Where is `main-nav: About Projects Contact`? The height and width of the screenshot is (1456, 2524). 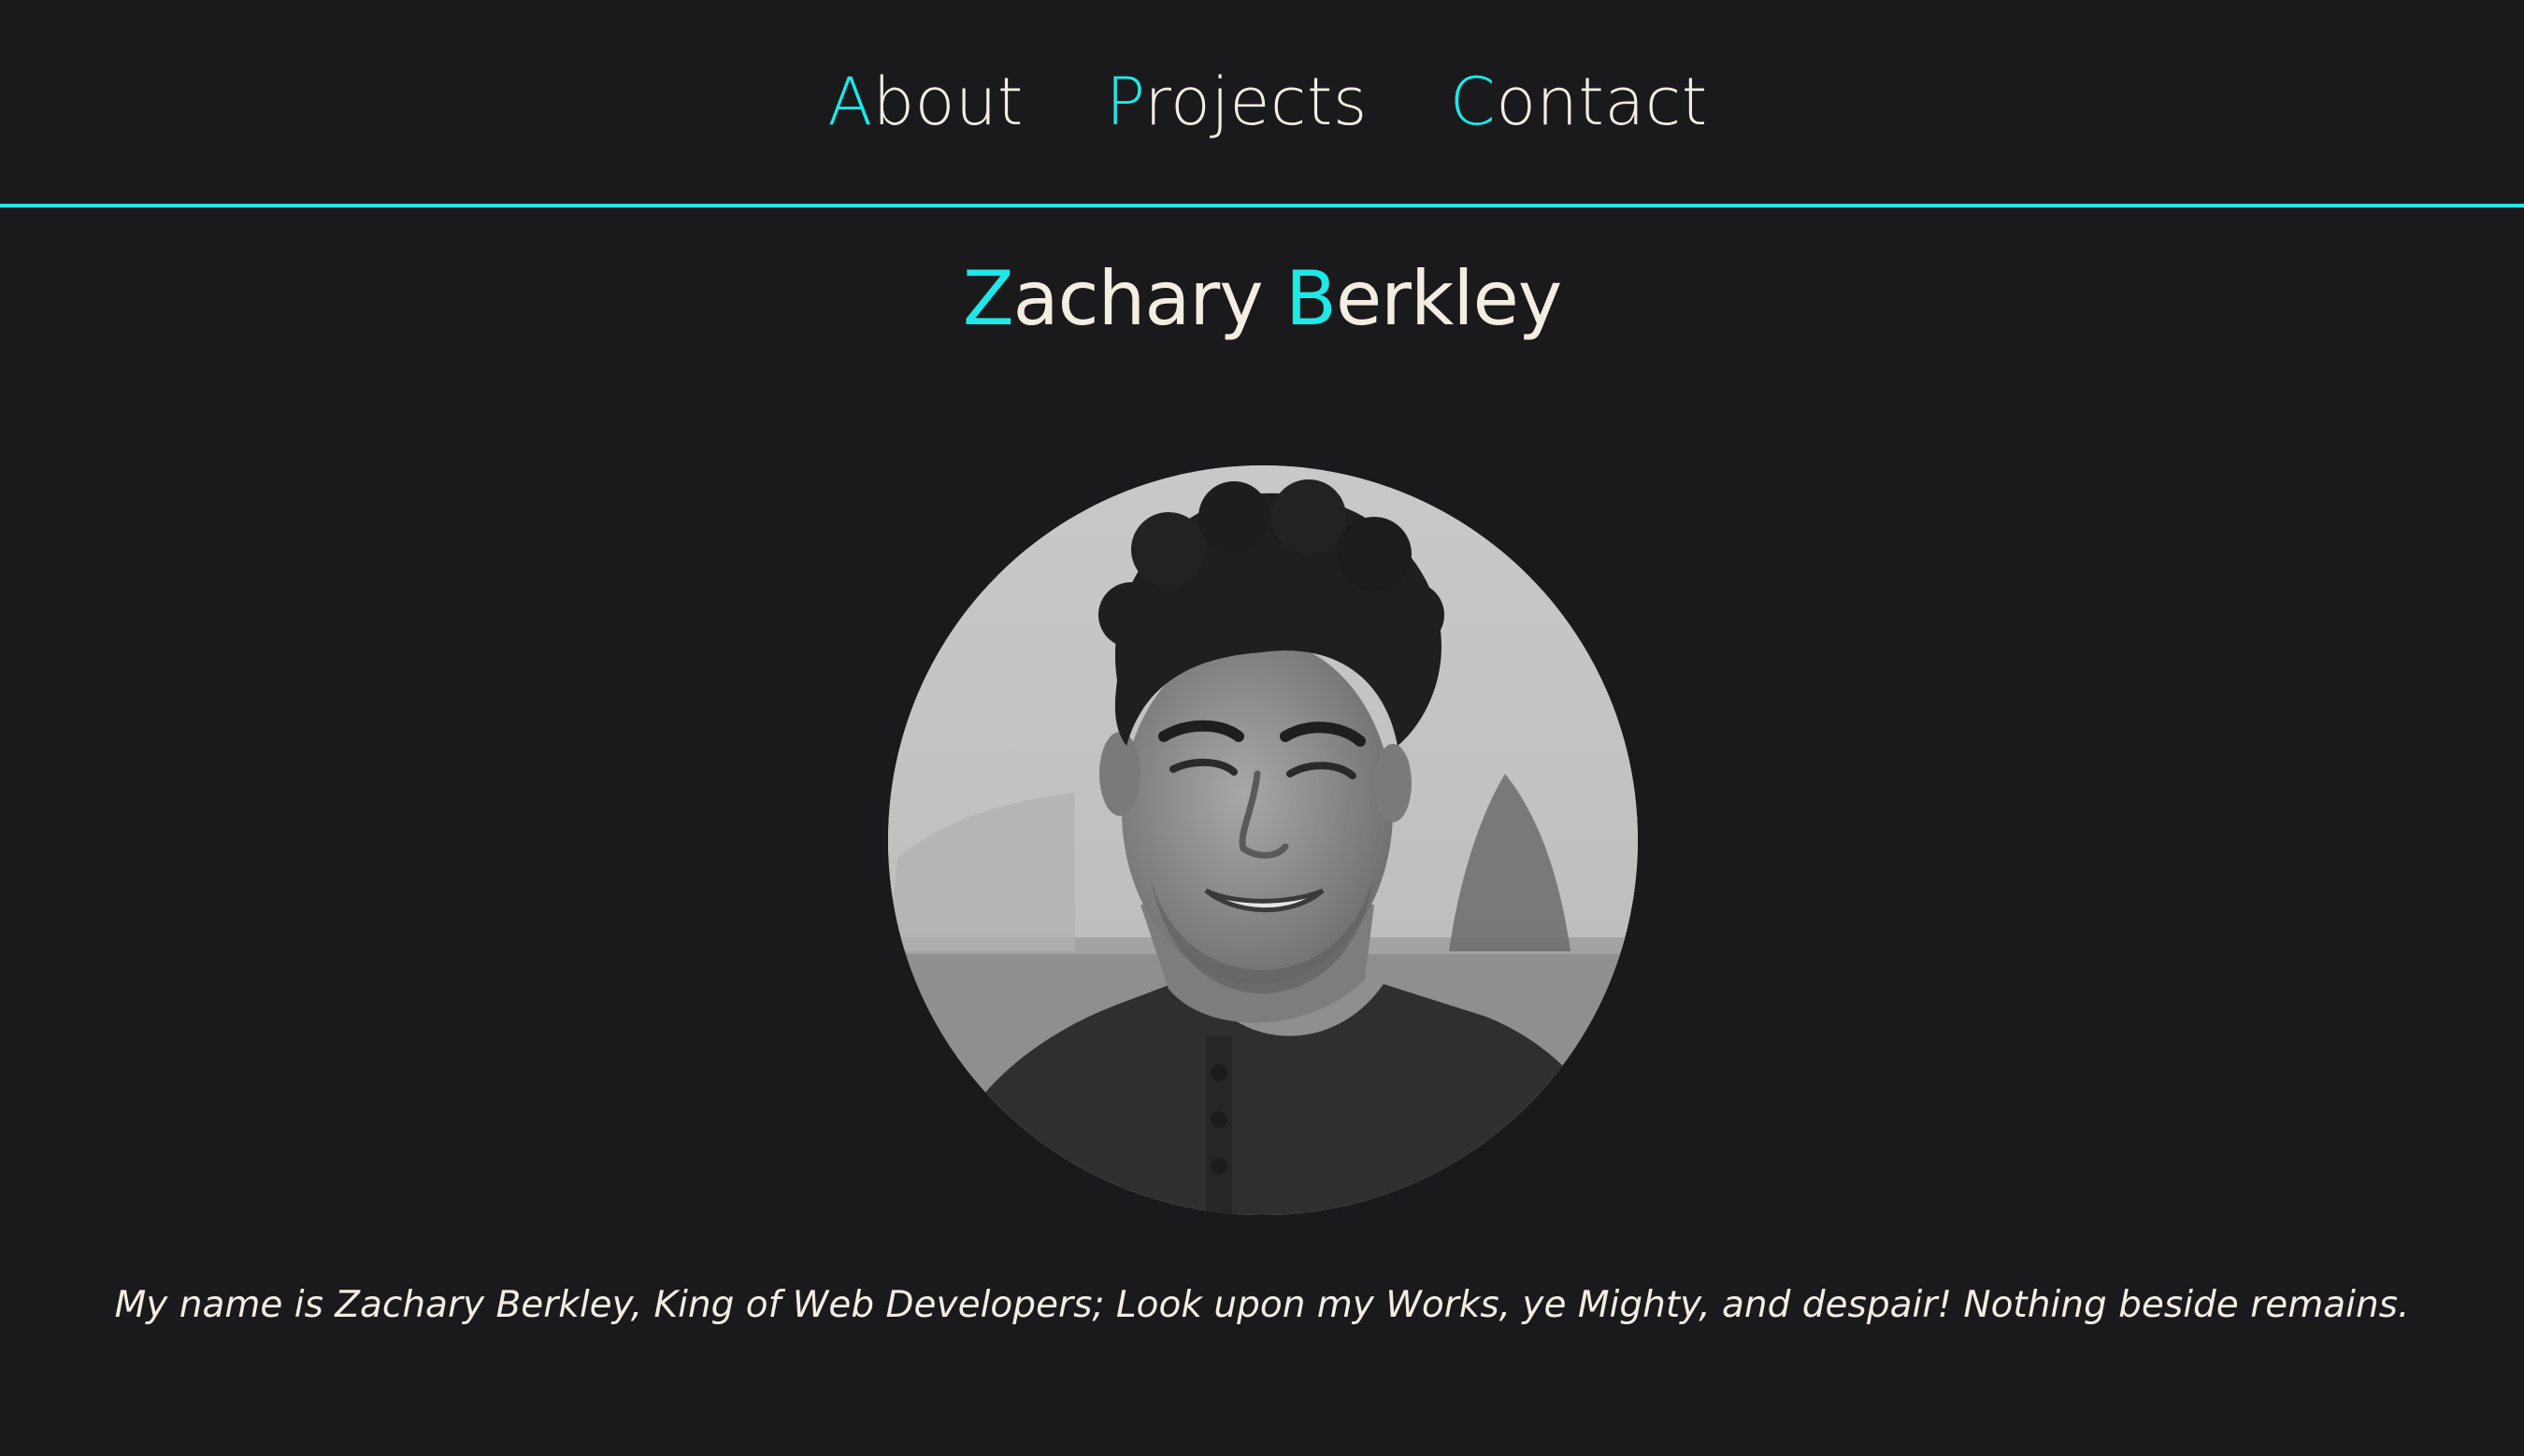
main-nav: About Projects Contact is located at coordinates (1262, 102).